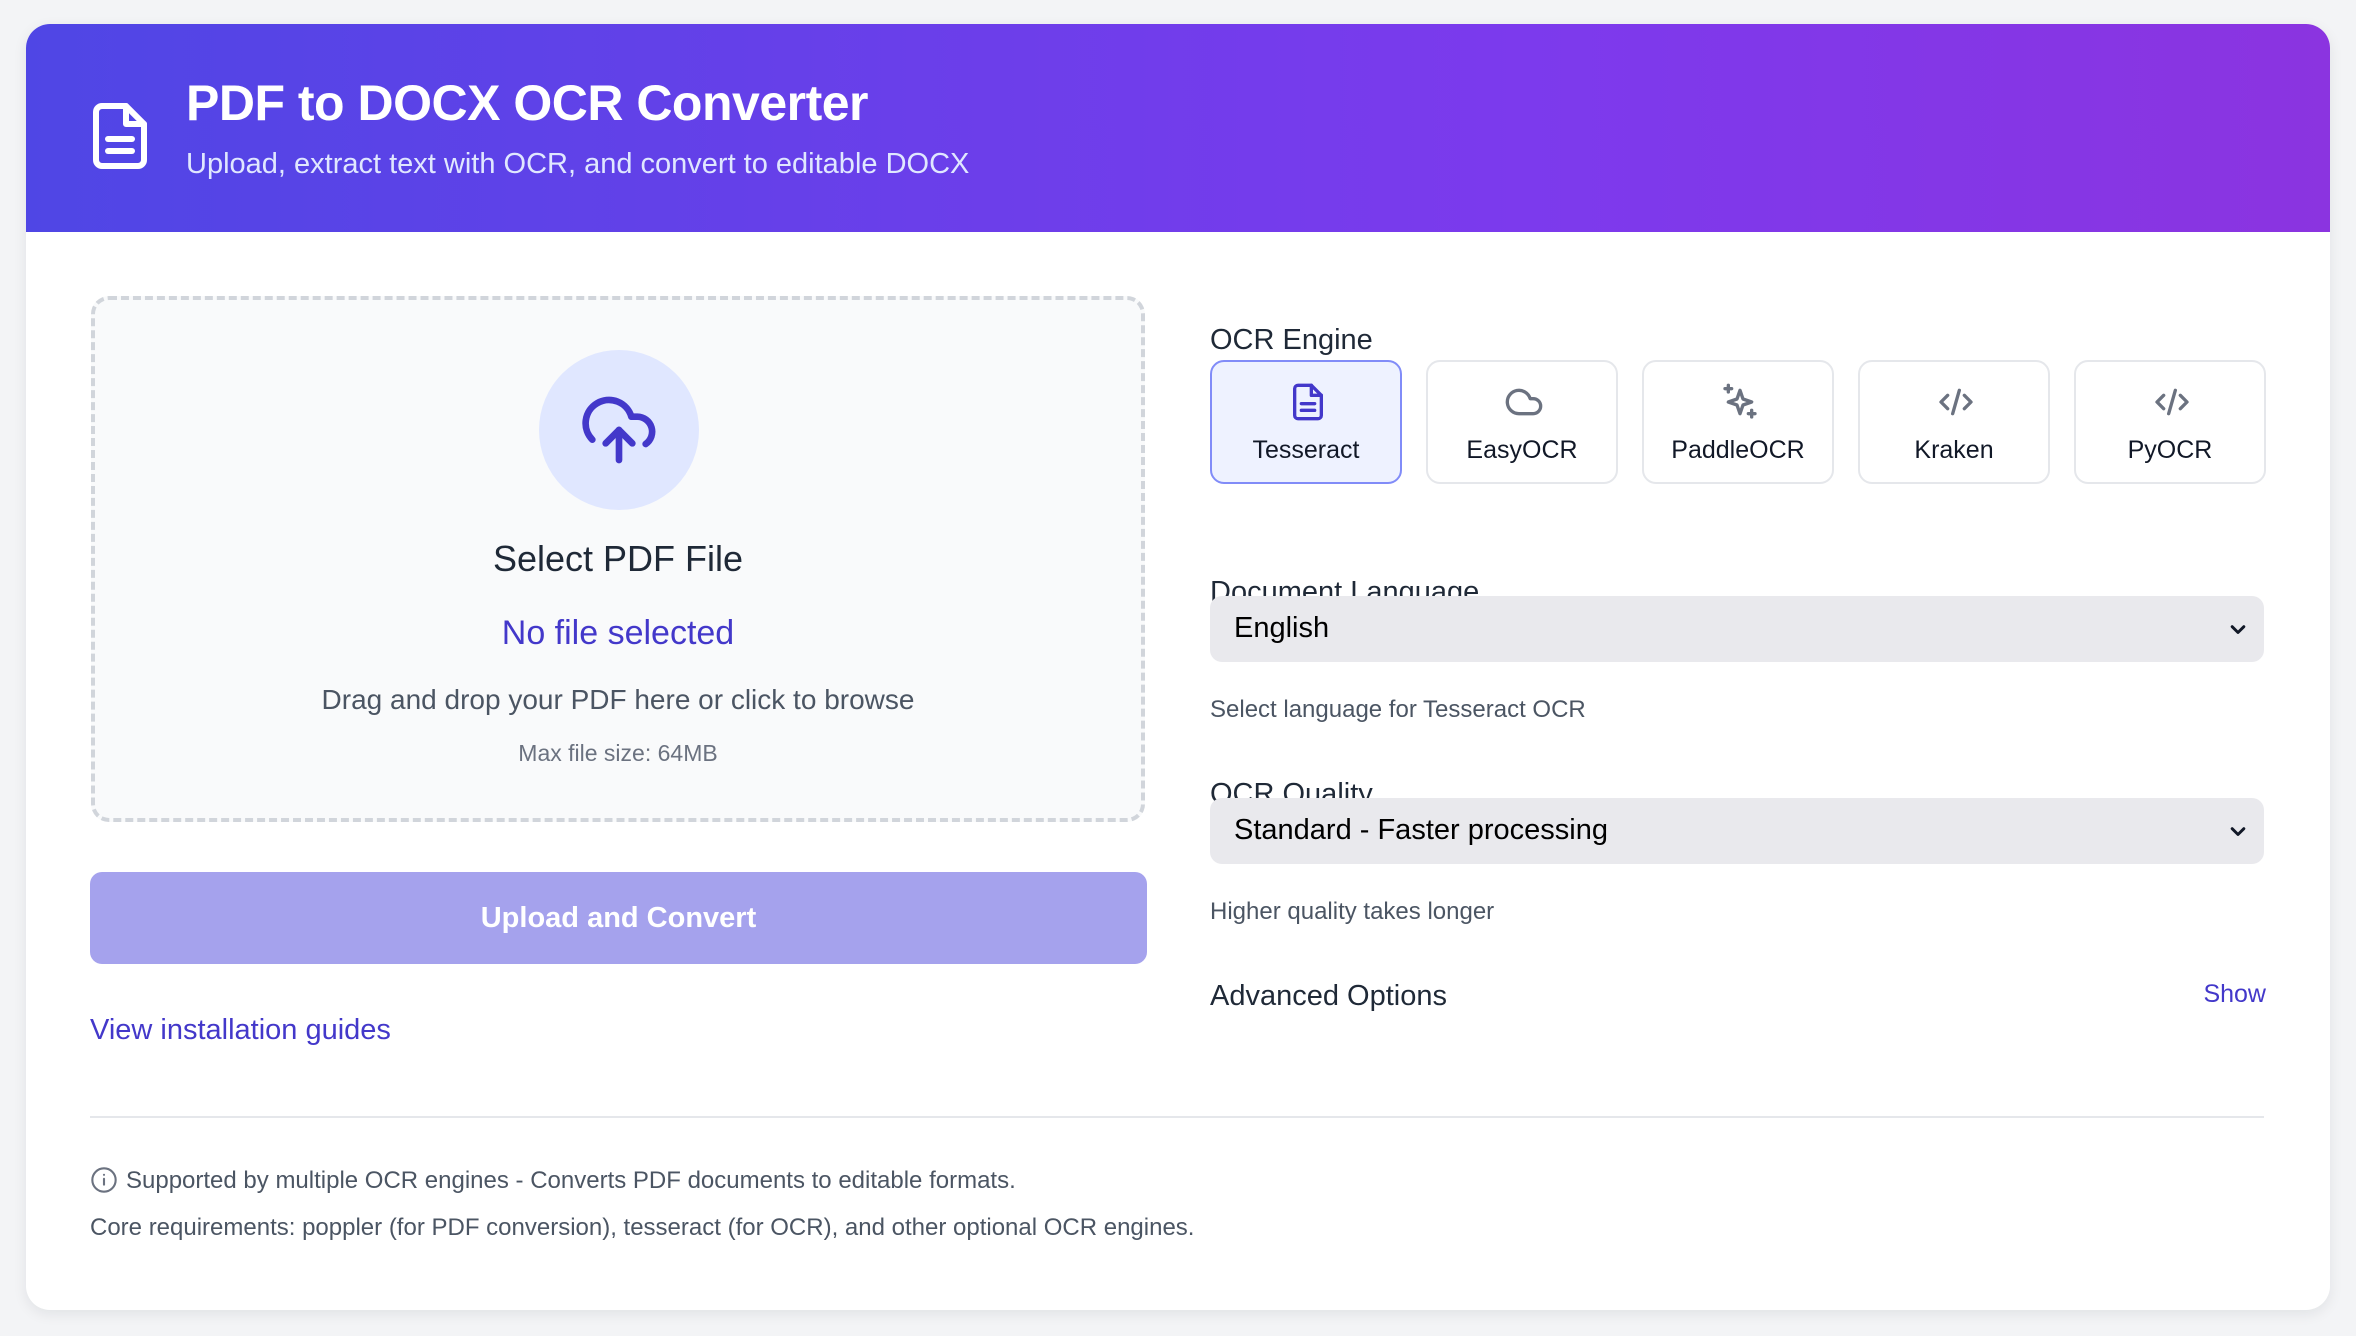 The width and height of the screenshot is (2356, 1336). I want to click on engine-option-easyocr: EasyOCR, so click(1522, 422).